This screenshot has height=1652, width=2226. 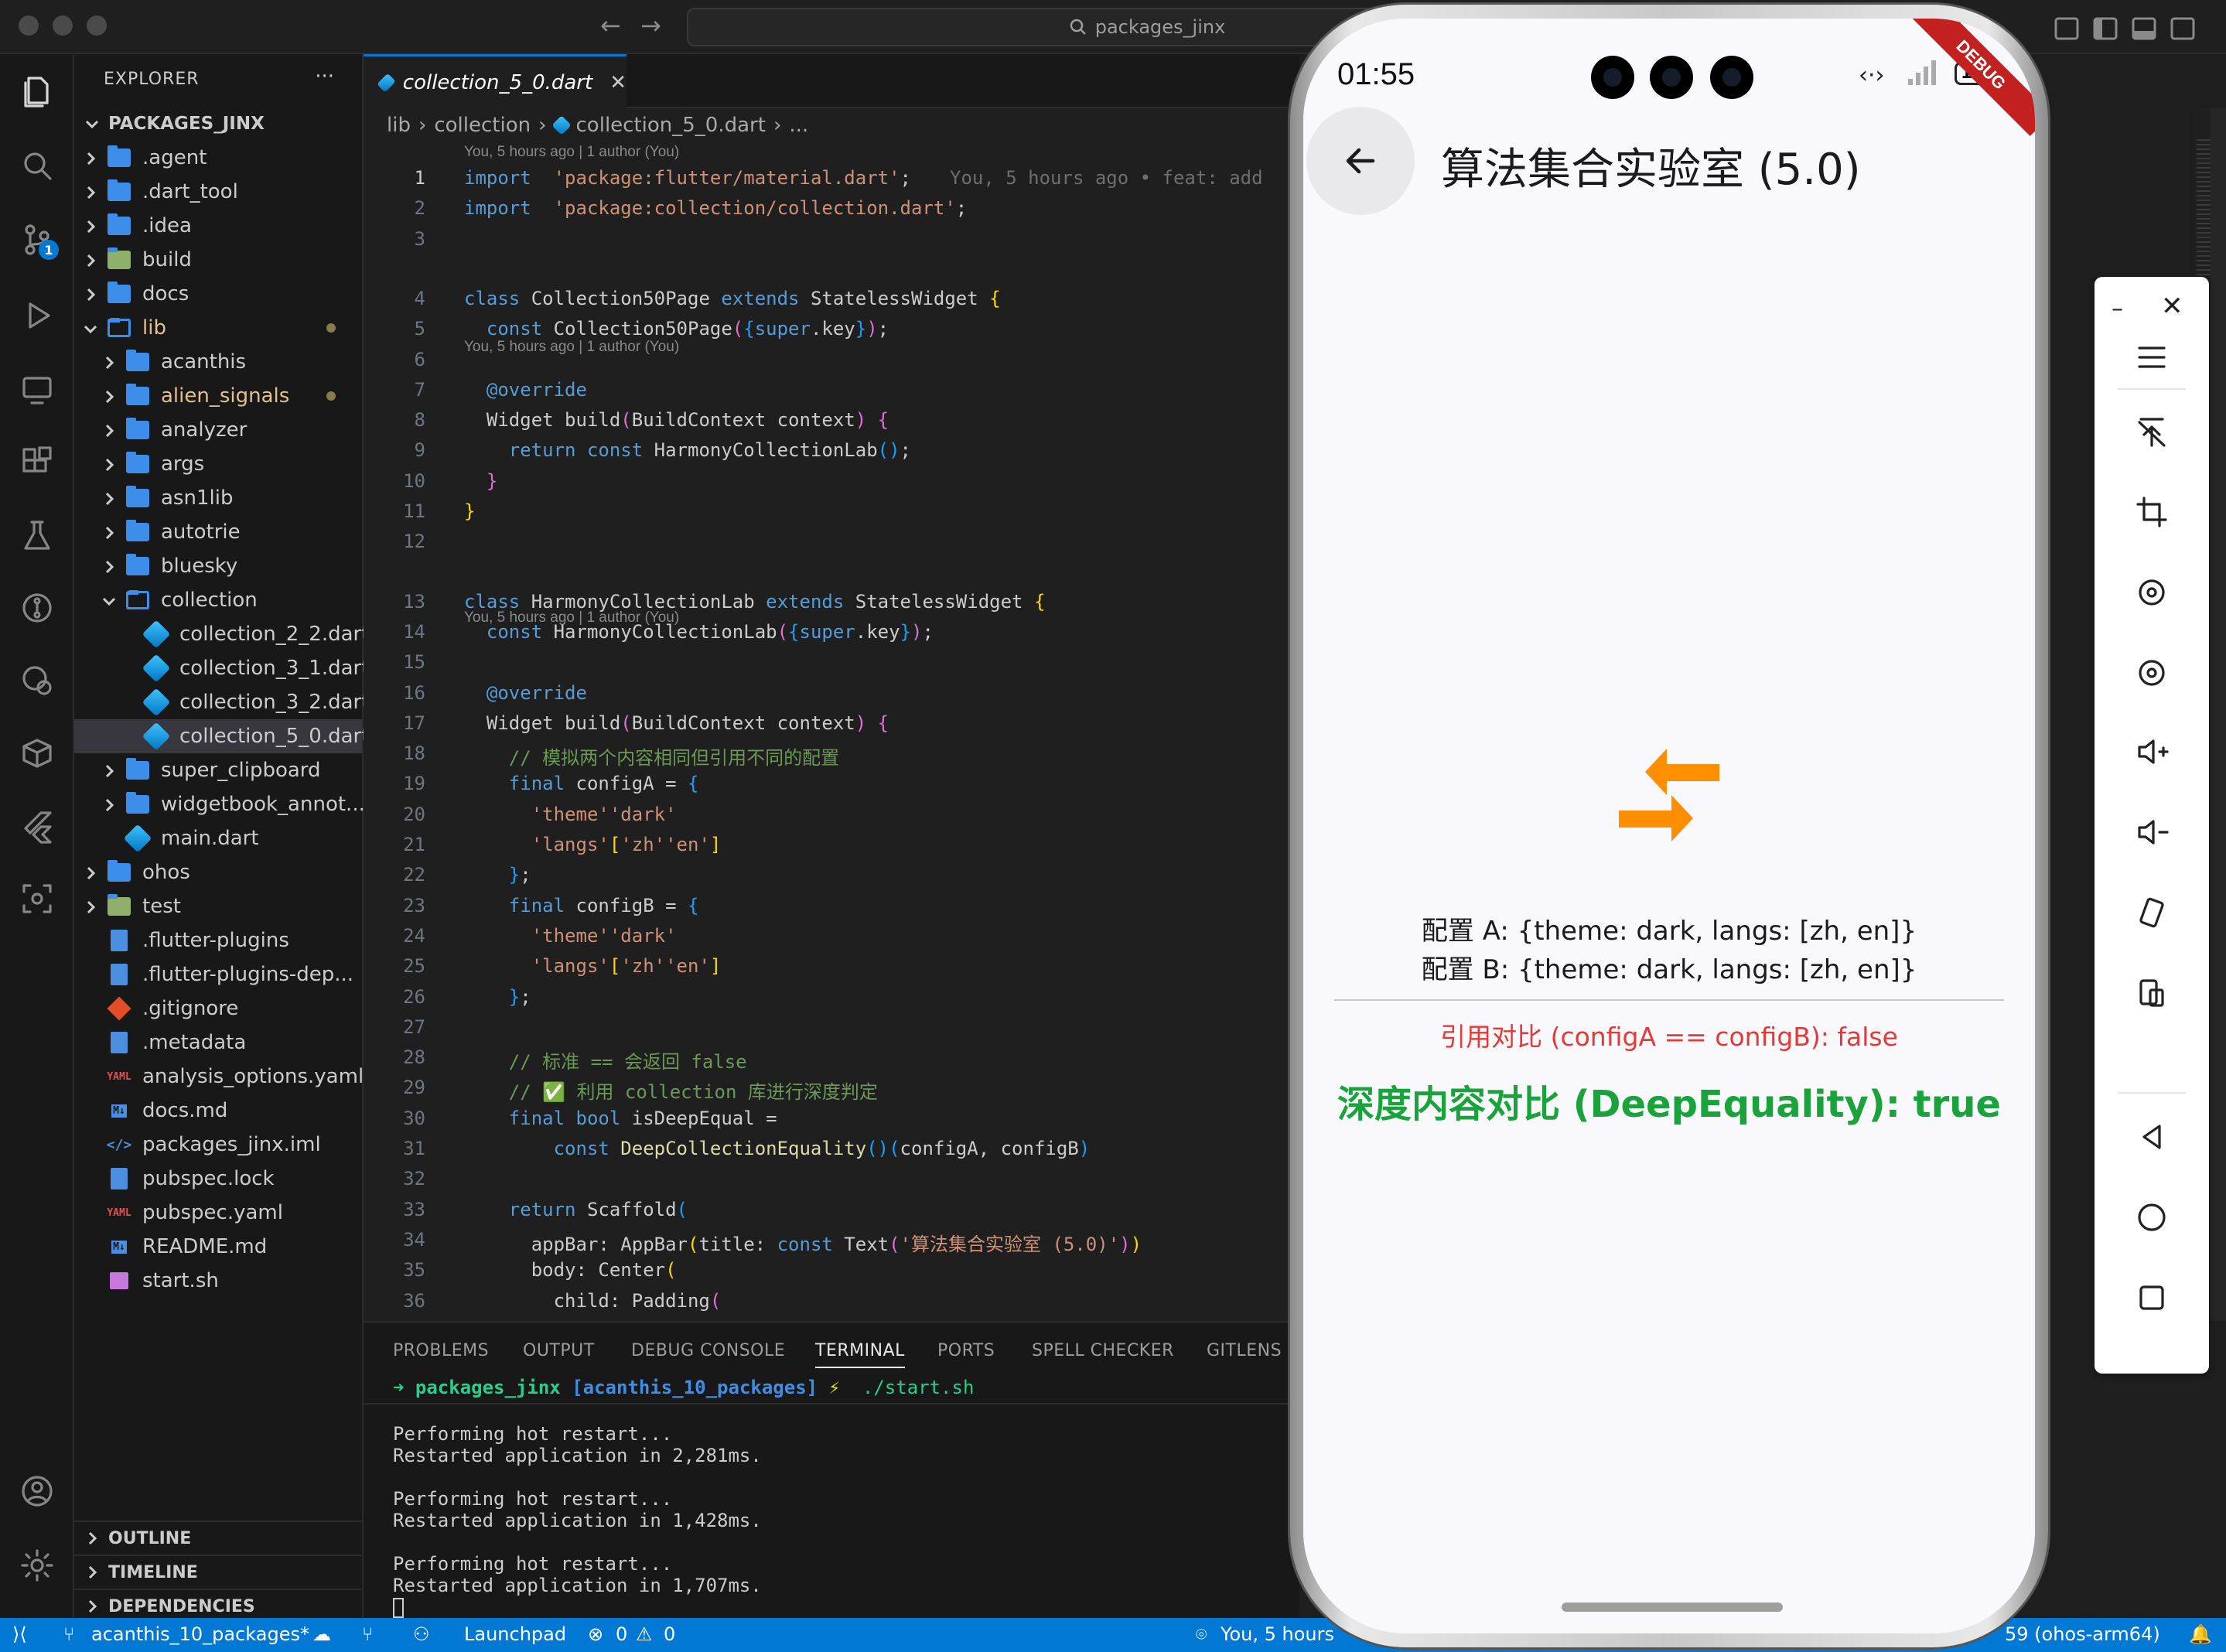 What do you see at coordinates (218, 124) in the screenshot?
I see `explorer-root-folder: PACKAGES_JINX` at bounding box center [218, 124].